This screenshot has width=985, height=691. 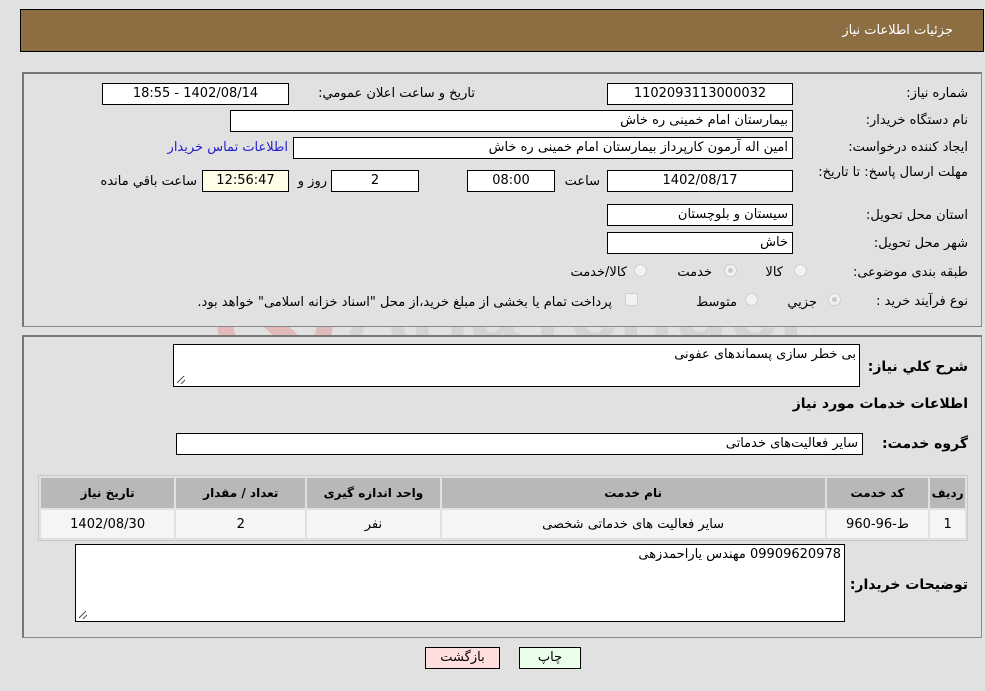 What do you see at coordinates (700, 94) in the screenshot?
I see `need-number-field: 1102093113000032` at bounding box center [700, 94].